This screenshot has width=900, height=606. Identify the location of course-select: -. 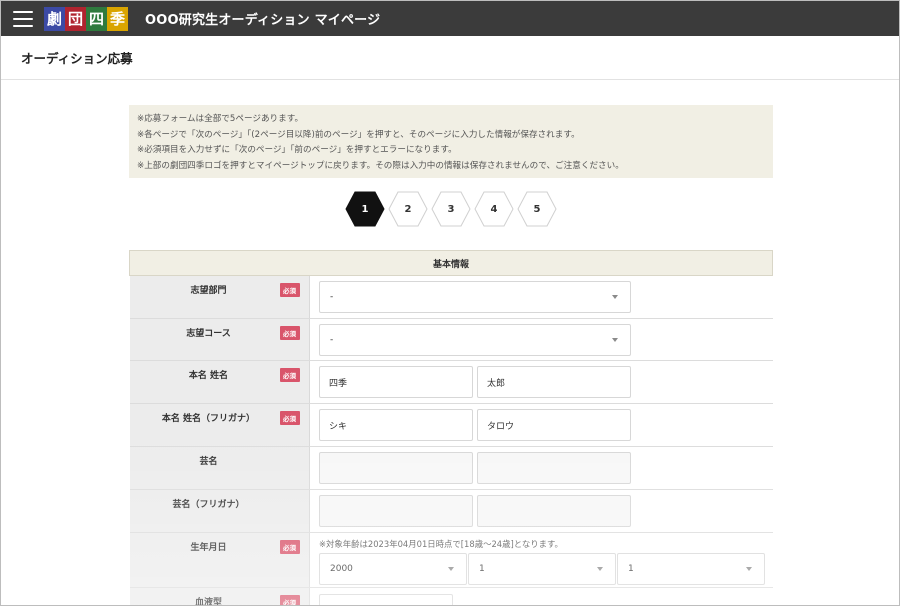
(475, 339).